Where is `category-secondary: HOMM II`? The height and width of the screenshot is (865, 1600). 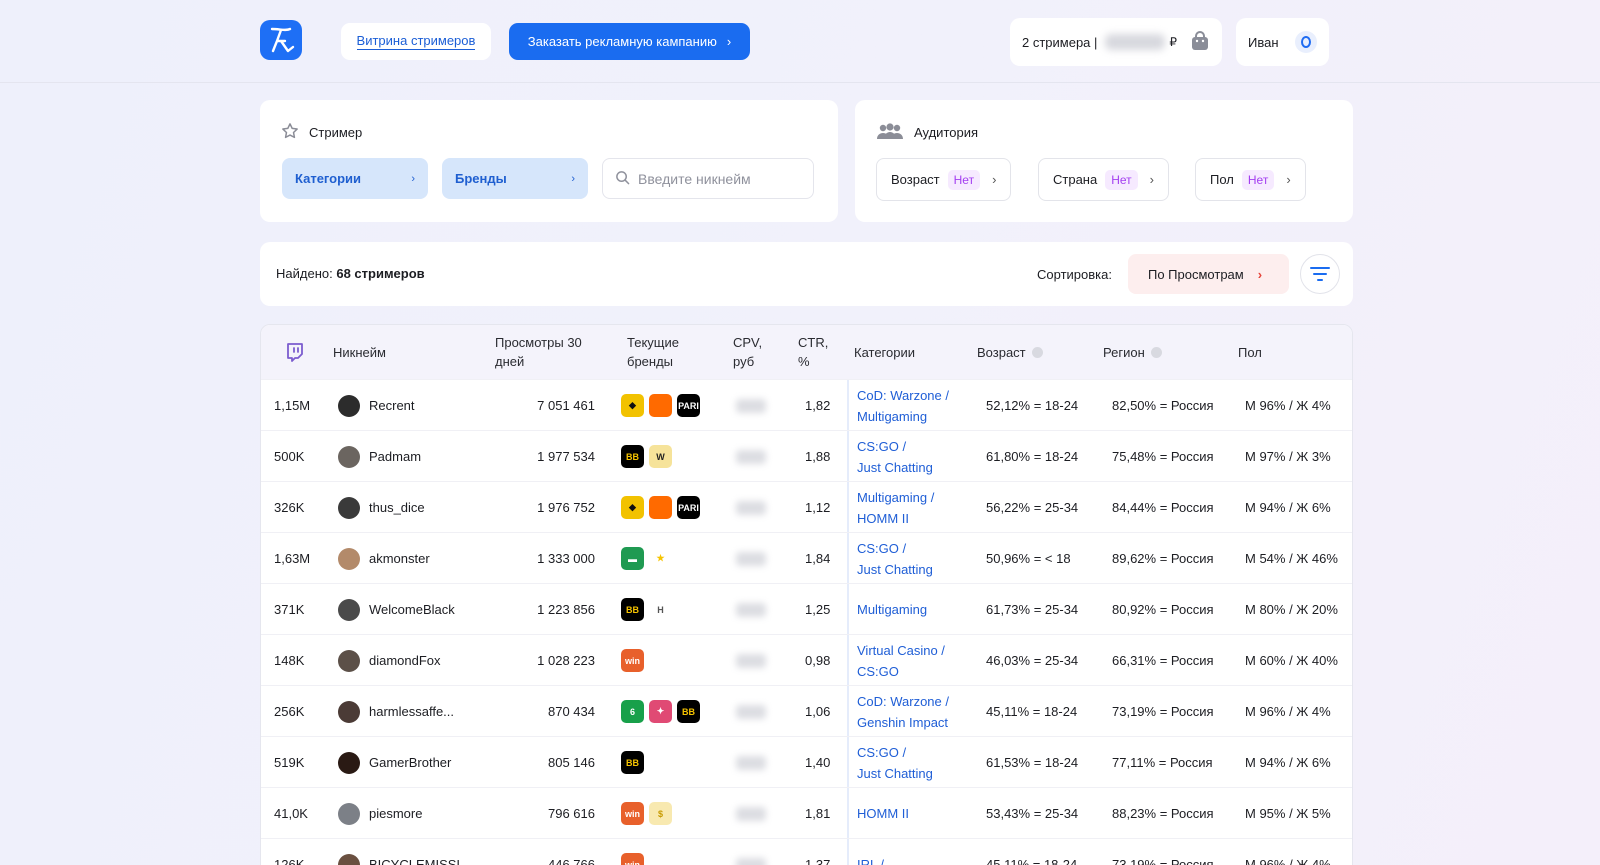 category-secondary: HOMM II is located at coordinates (883, 518).